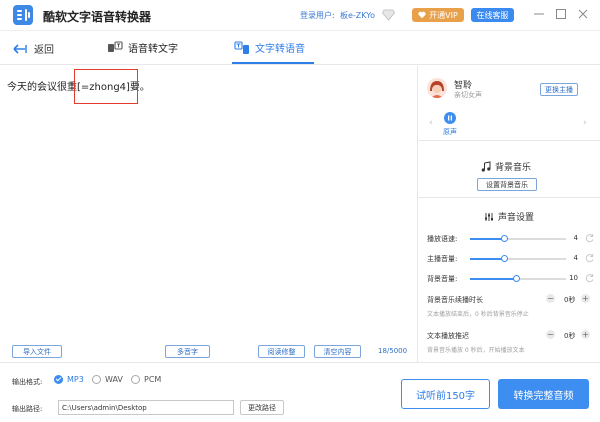 The image size is (600, 422). Describe the element at coordinates (273, 63) in the screenshot. I see `active-tab-indicator` at that location.